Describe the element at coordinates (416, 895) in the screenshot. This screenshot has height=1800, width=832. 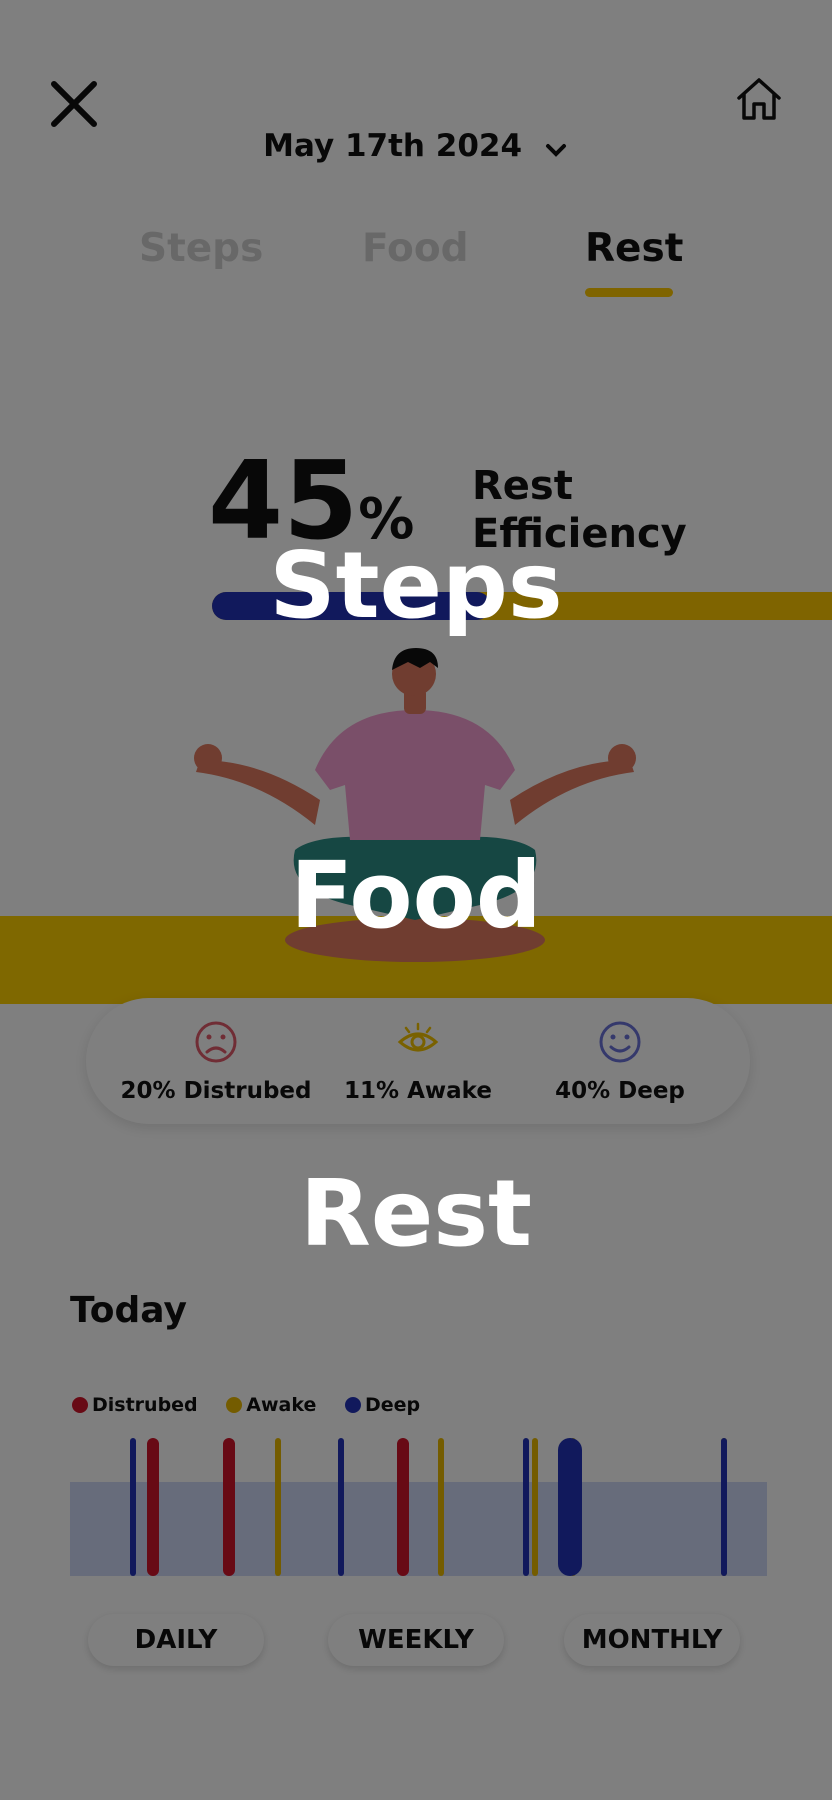
I see `overlay-menu-food: Food` at that location.